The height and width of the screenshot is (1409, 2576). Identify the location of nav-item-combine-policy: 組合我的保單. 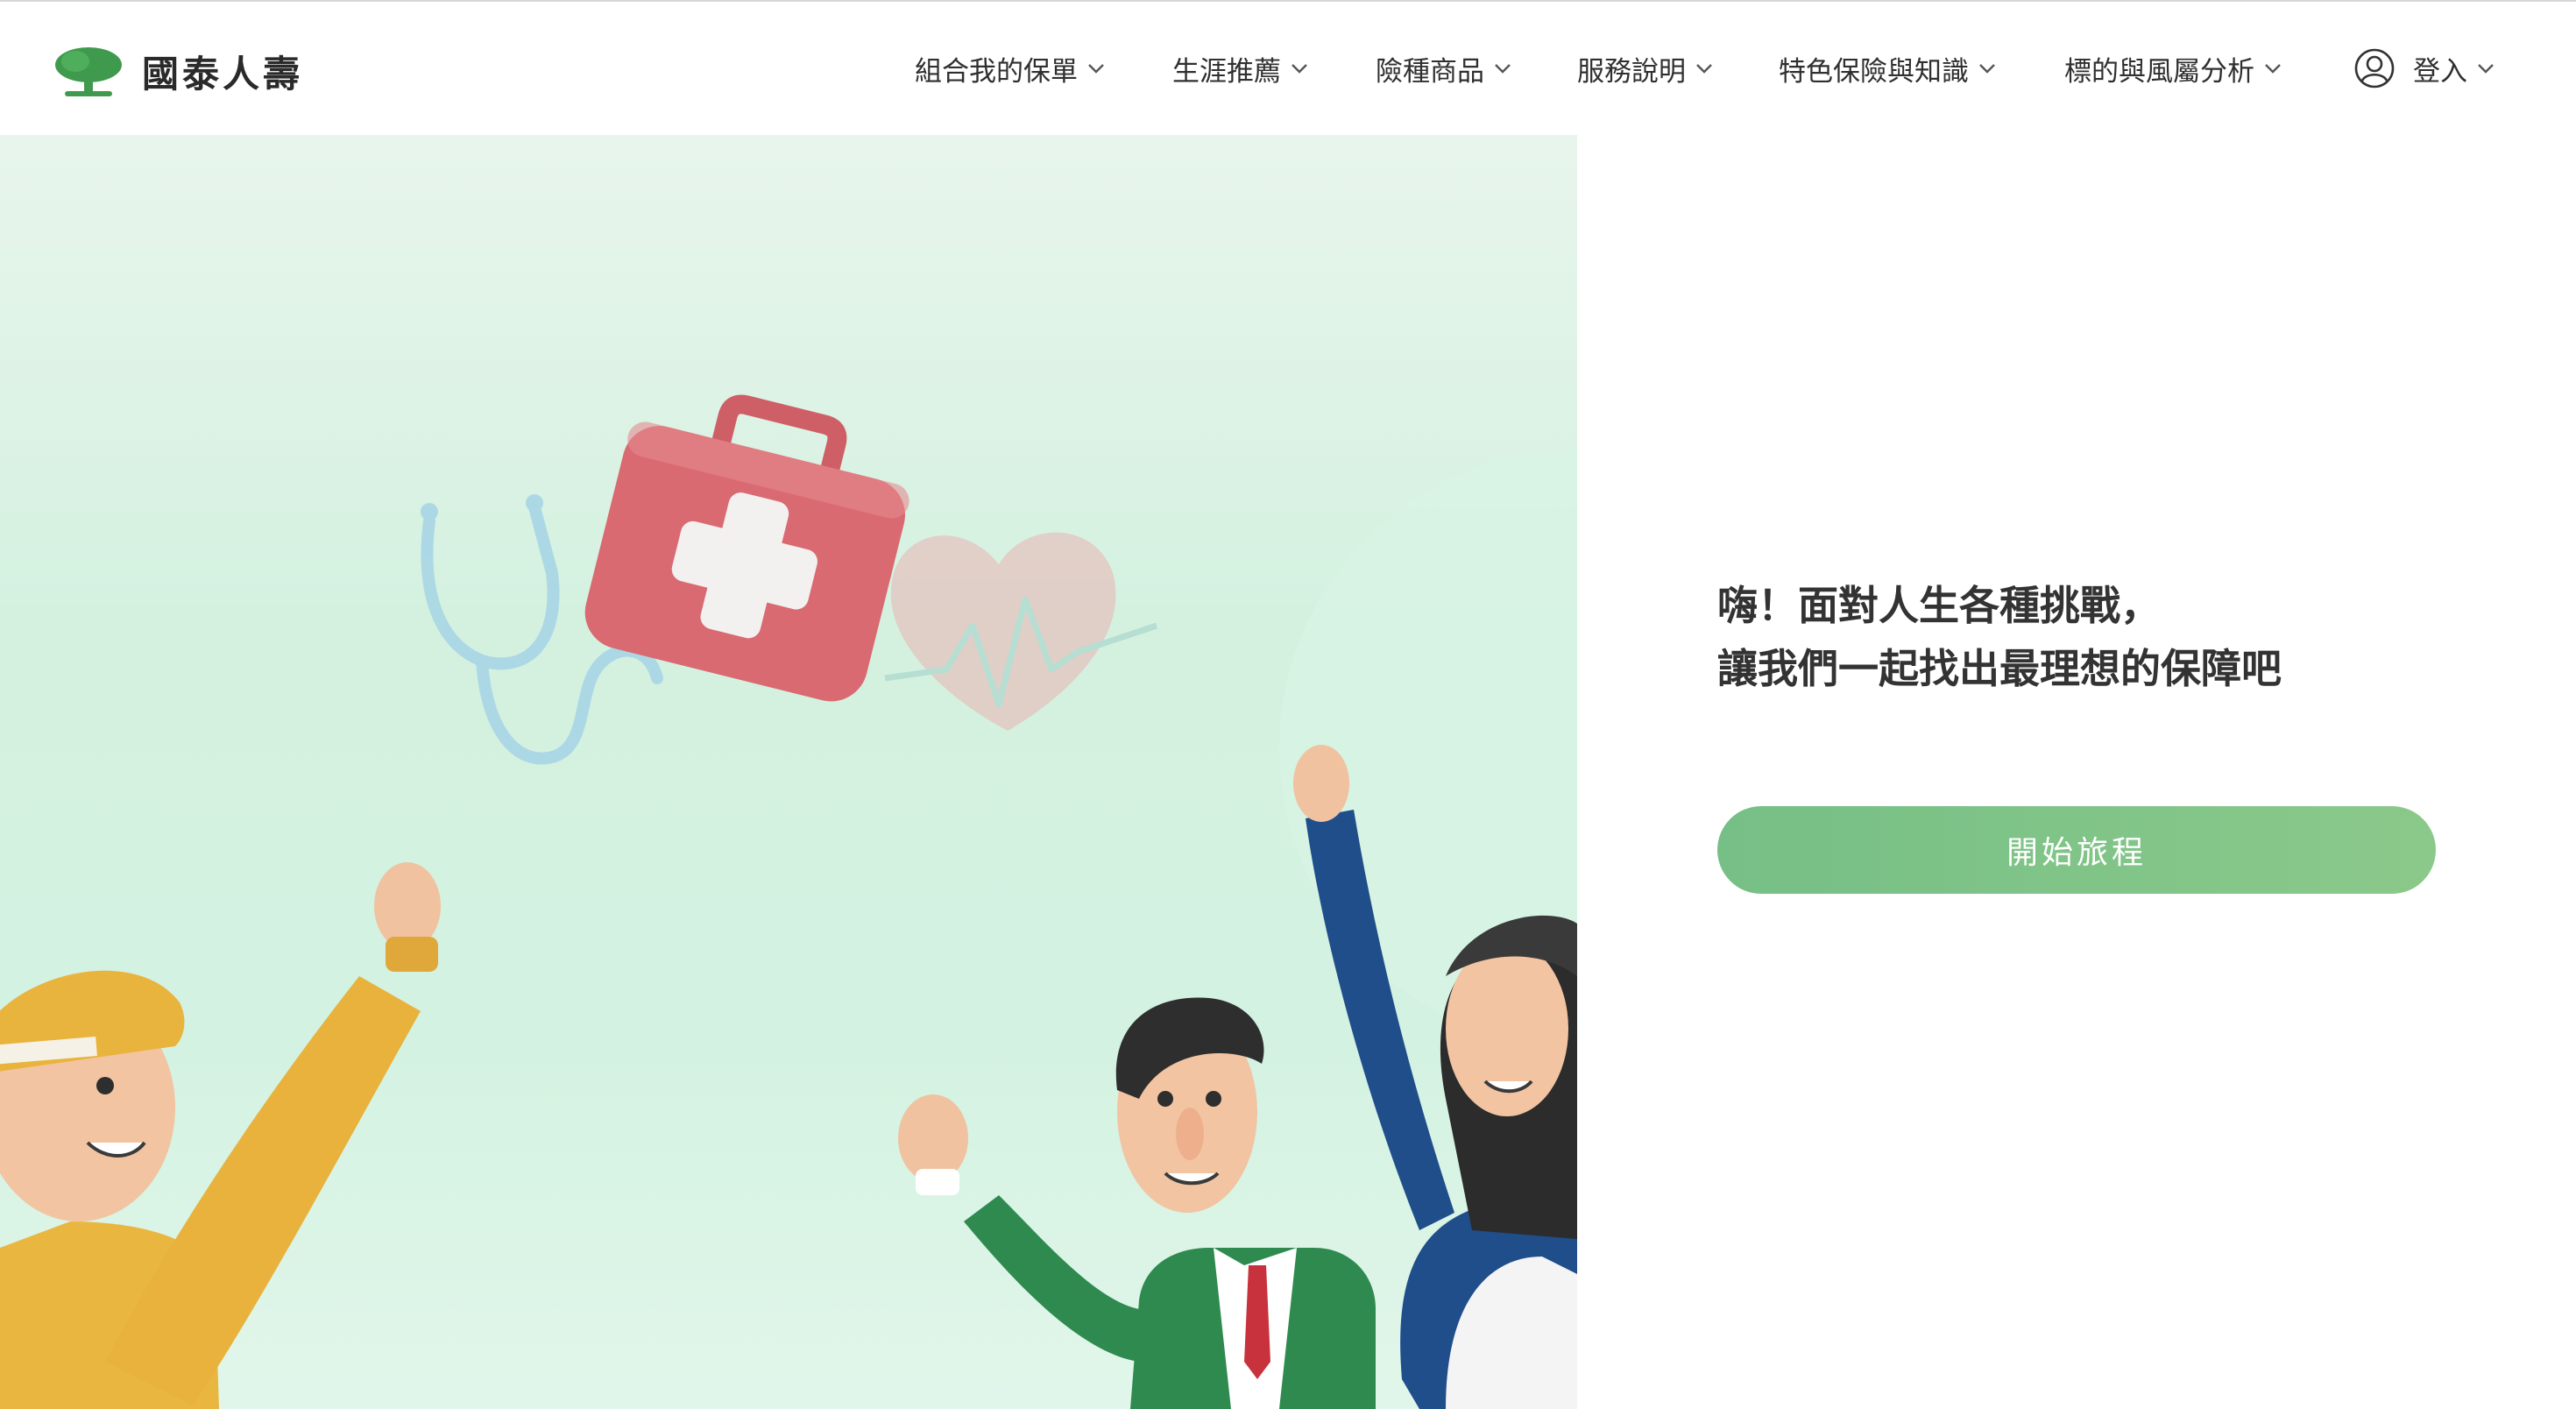
(1010, 68).